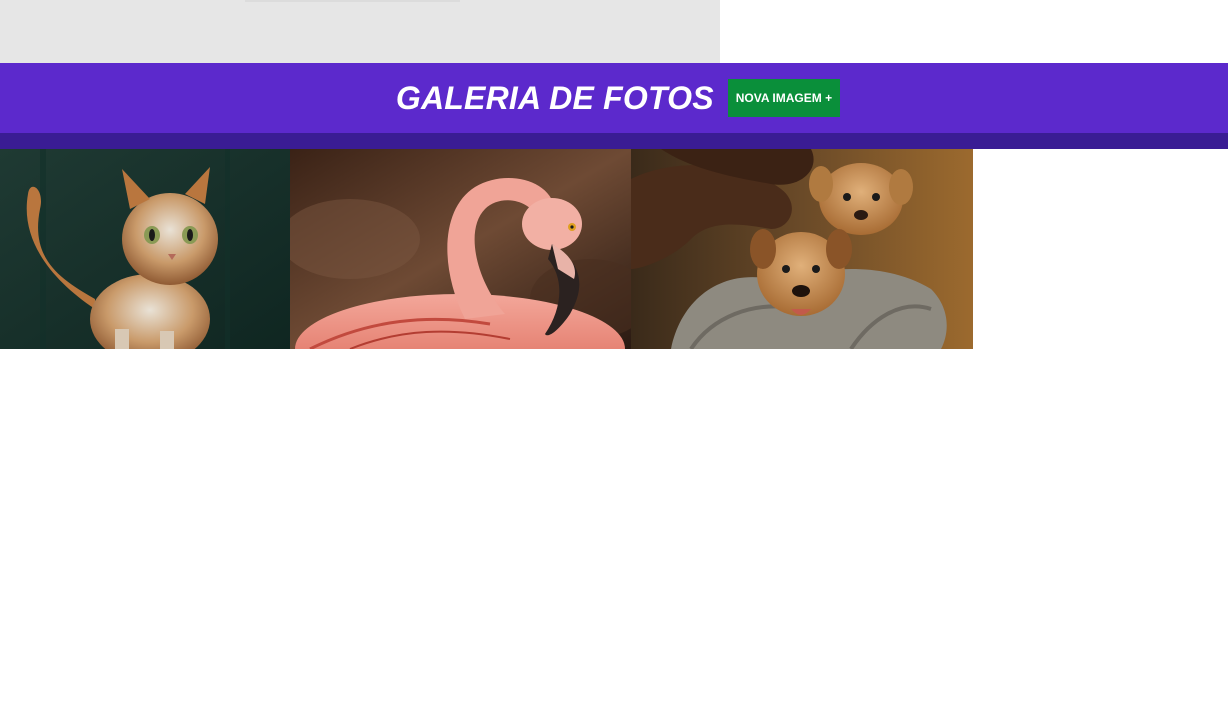  Describe the element at coordinates (352, 1) in the screenshot. I see `top-divider` at that location.